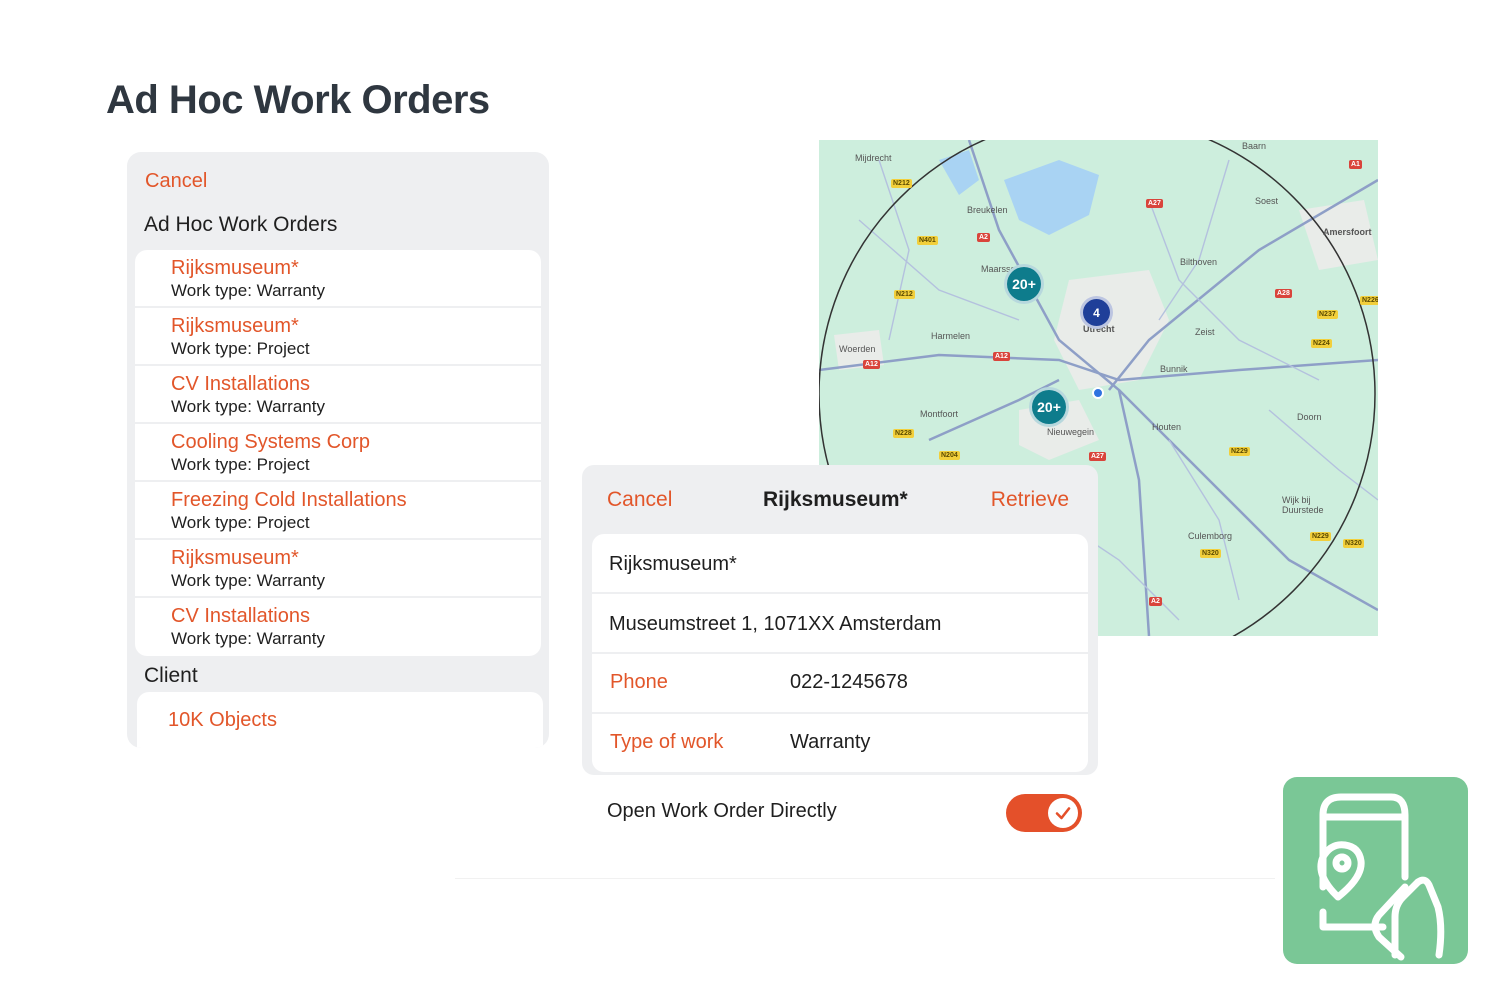 The height and width of the screenshot is (1000, 1500). What do you see at coordinates (949, 455) in the screenshot?
I see `road-badge: N204` at bounding box center [949, 455].